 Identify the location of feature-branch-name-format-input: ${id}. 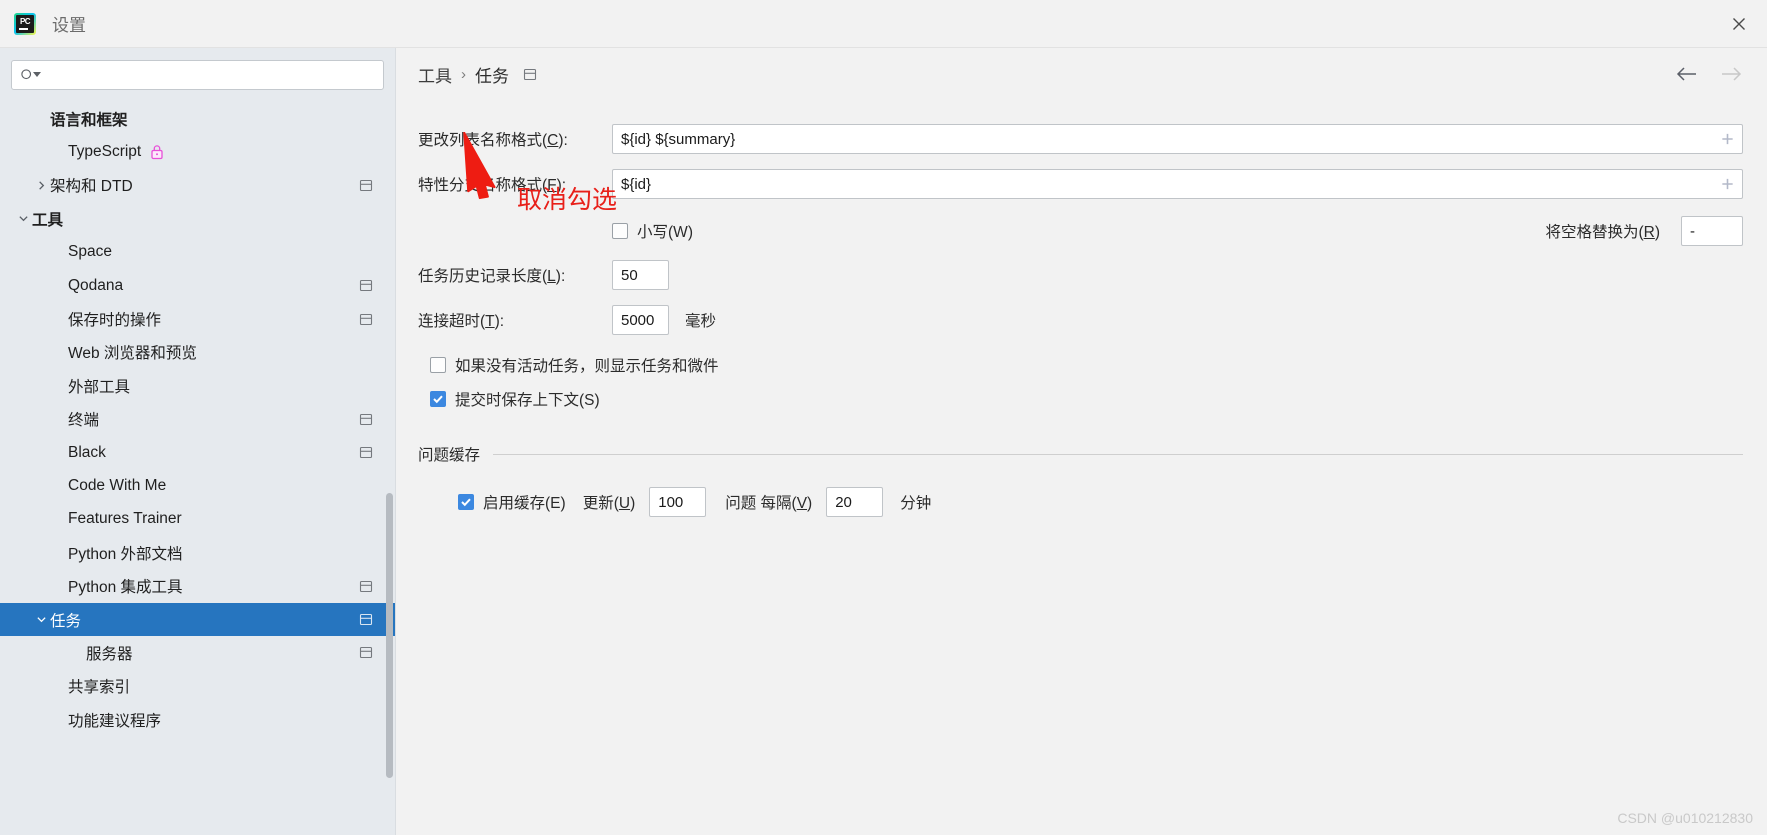
(1177, 184).